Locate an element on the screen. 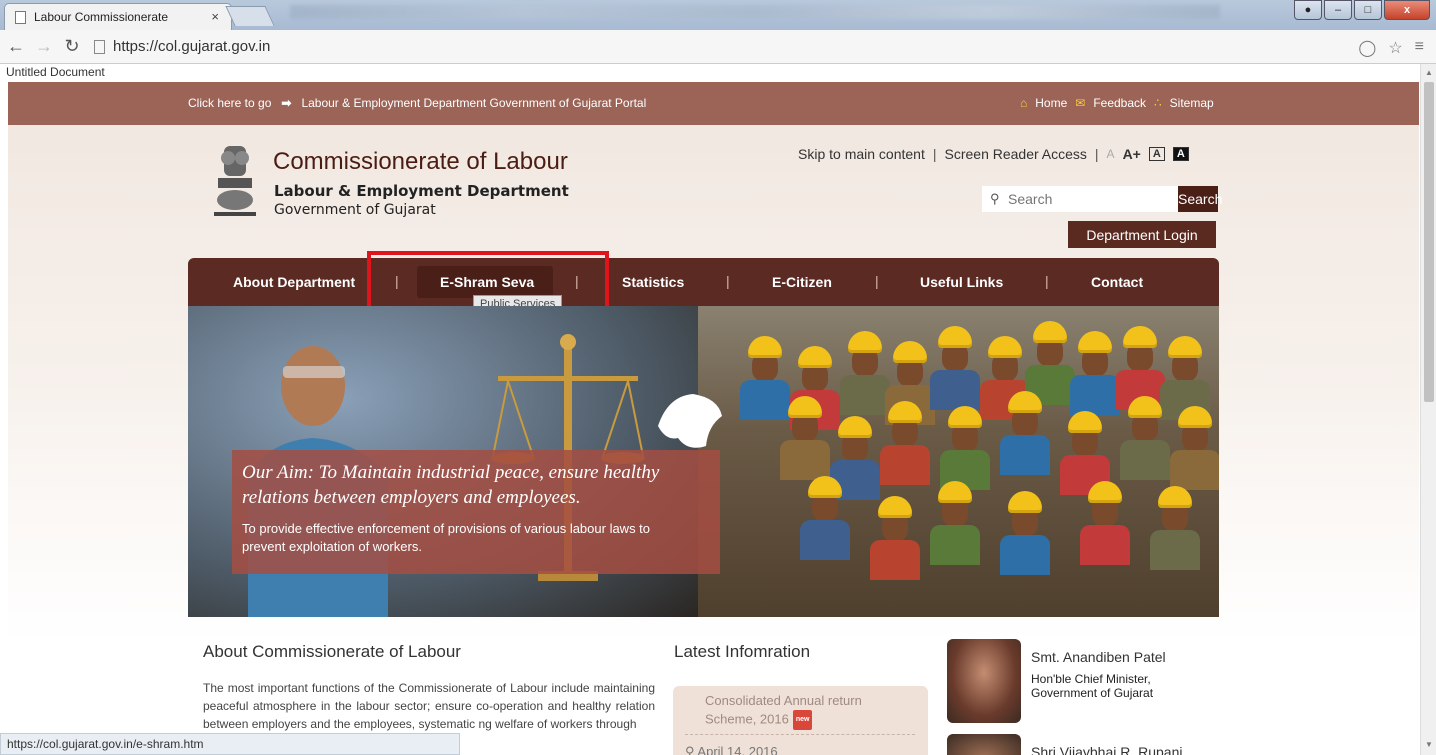 The height and width of the screenshot is (755, 1436). search-form: ⚲ Search is located at coordinates (1102, 199).